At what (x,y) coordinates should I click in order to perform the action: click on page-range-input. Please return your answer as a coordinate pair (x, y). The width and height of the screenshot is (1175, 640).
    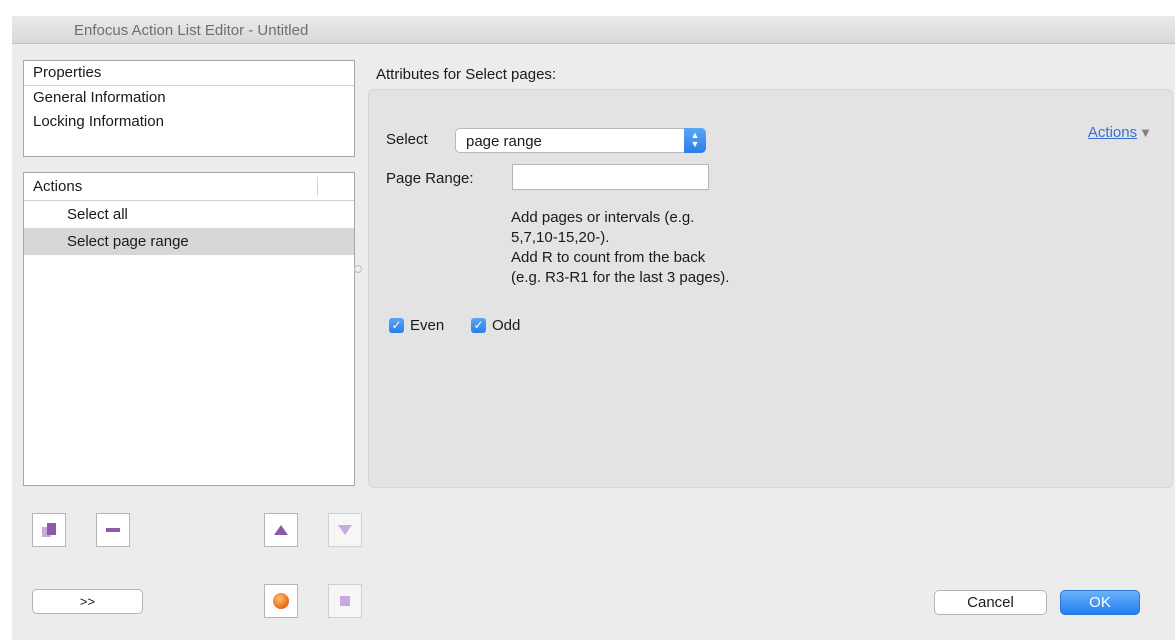
    Looking at the image, I should click on (610, 177).